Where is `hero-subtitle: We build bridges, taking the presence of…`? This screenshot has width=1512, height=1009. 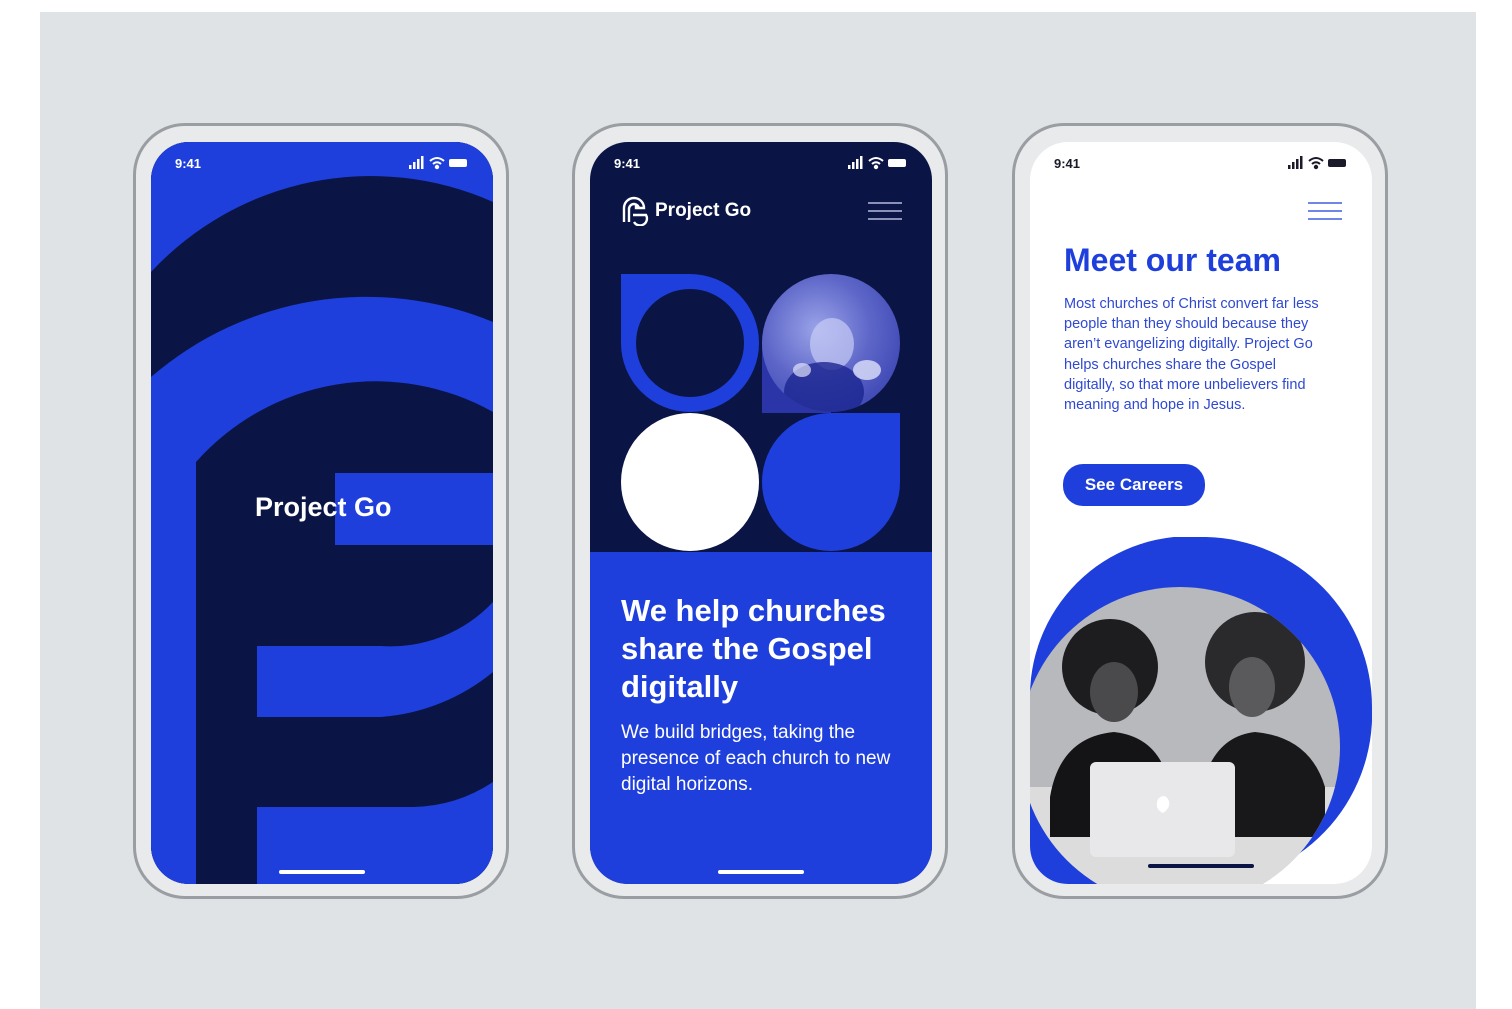
hero-subtitle: We build bridges, taking the presence of… is located at coordinates (756, 758).